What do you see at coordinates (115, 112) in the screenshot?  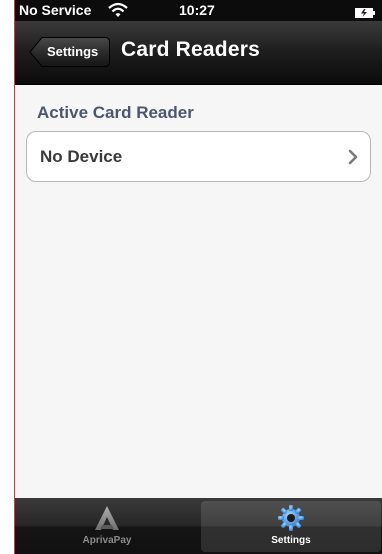 I see `section-header: Active Card Reader` at bounding box center [115, 112].